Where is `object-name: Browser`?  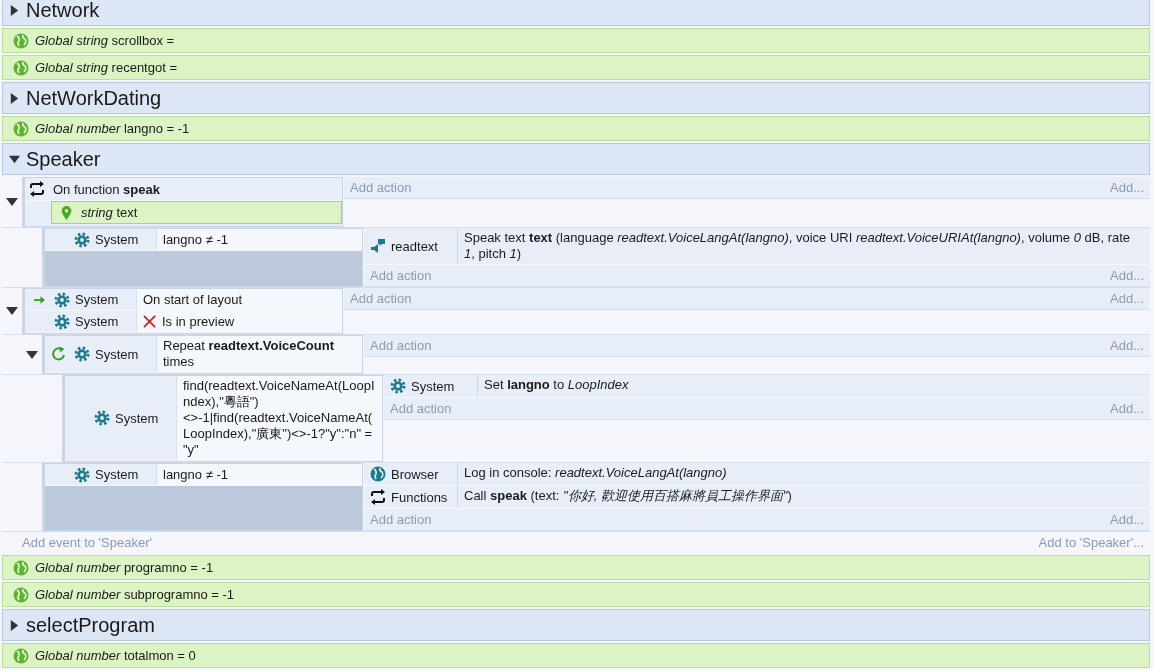 object-name: Browser is located at coordinates (415, 474).